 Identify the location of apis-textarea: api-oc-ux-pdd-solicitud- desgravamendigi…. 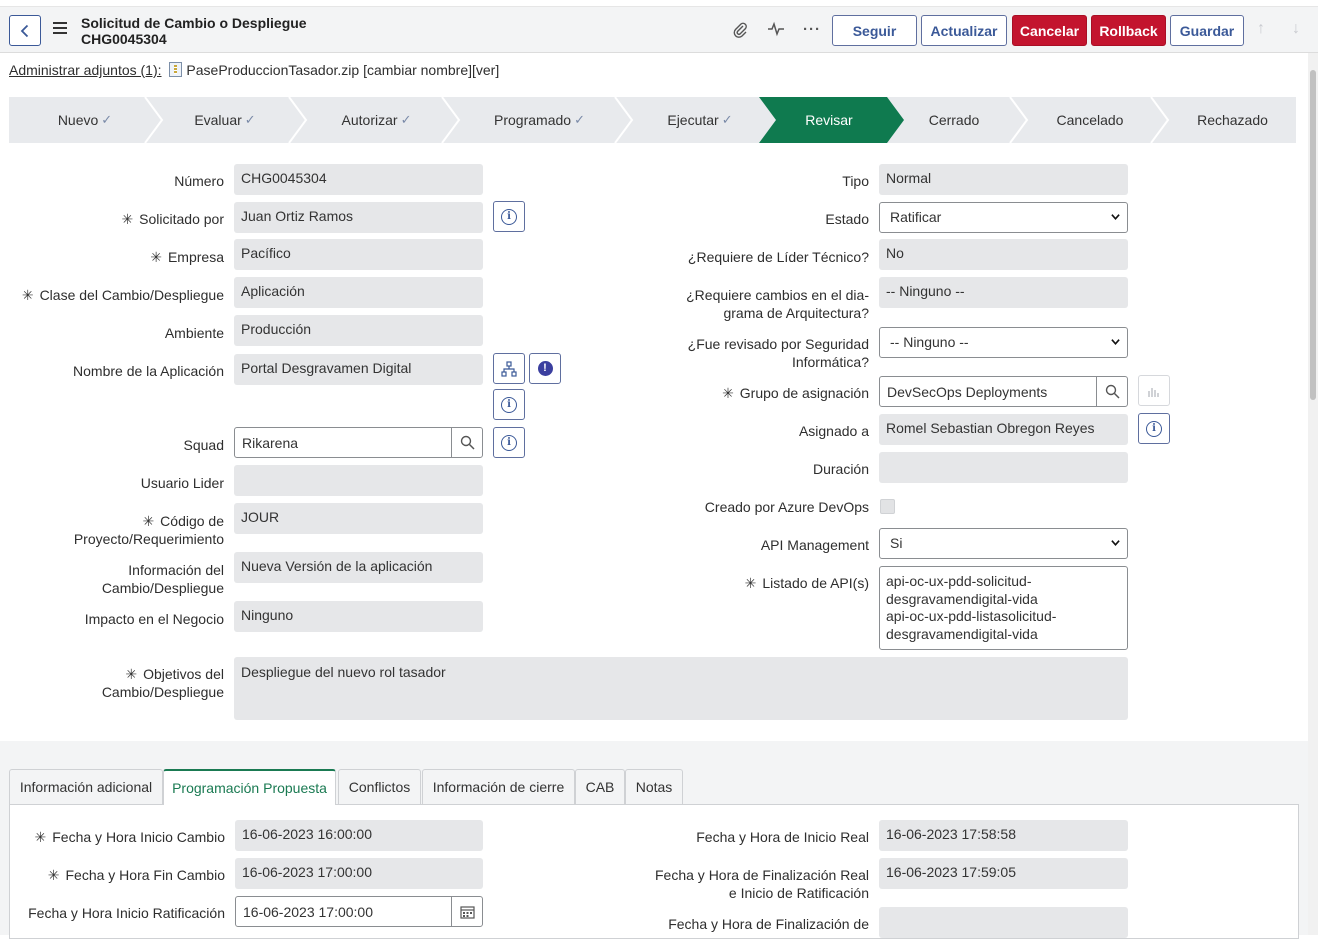
(1003, 608).